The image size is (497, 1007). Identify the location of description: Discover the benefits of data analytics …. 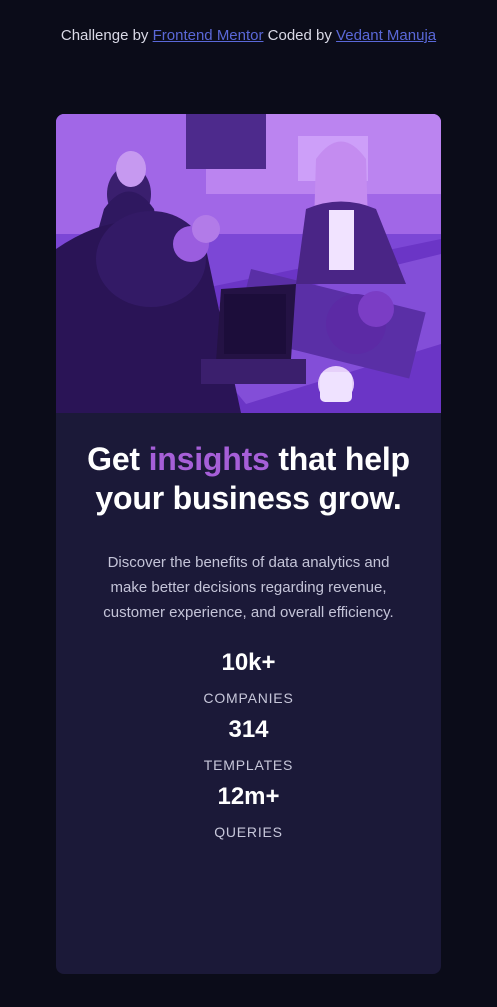
(248, 587).